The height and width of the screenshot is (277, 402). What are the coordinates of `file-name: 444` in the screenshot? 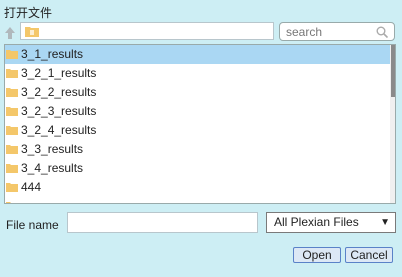 It's located at (31, 187).